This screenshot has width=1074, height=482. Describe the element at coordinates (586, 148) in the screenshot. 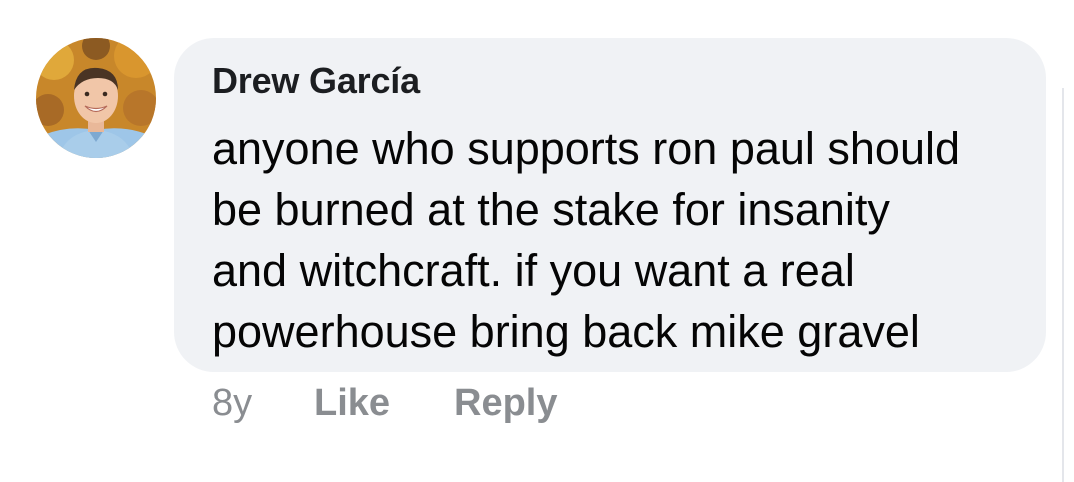

I see `comment-text-line: anyone who supports ron paul should` at that location.